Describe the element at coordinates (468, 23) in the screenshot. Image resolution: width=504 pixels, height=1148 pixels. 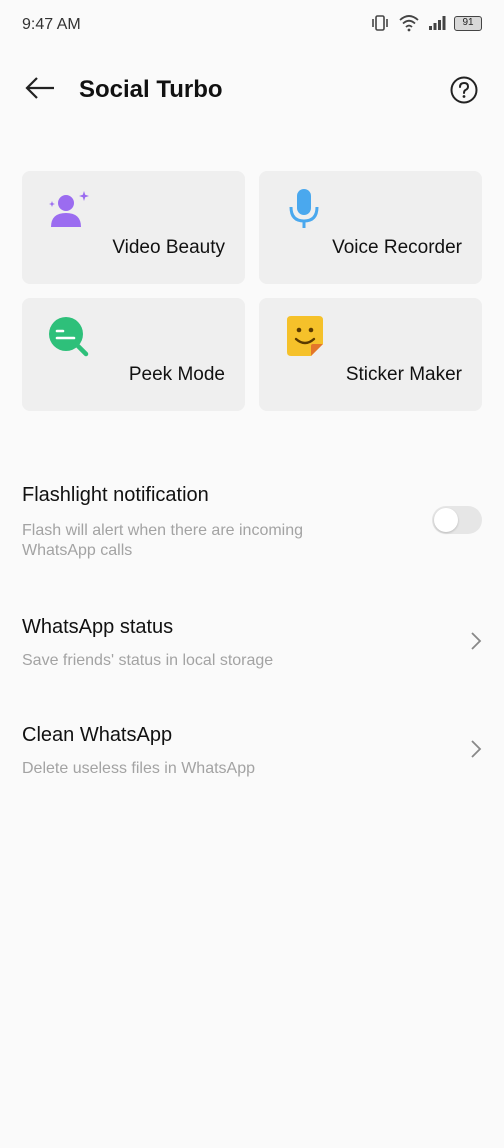
I see `battery-icon: 91` at that location.